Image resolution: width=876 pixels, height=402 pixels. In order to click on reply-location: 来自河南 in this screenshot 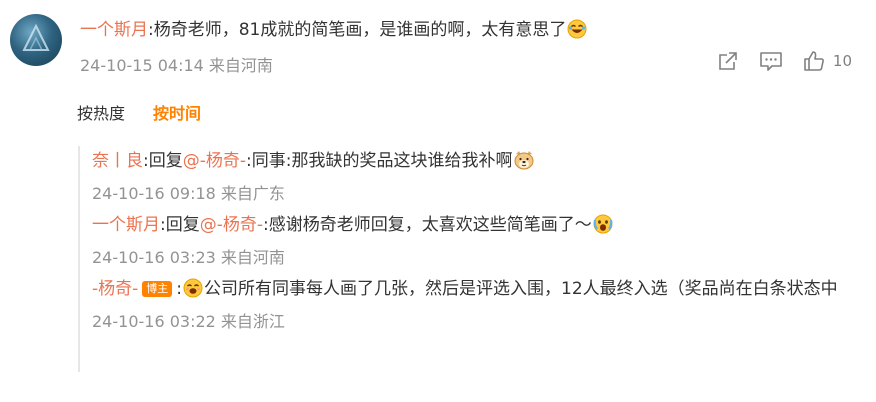, I will do `click(252, 257)`.